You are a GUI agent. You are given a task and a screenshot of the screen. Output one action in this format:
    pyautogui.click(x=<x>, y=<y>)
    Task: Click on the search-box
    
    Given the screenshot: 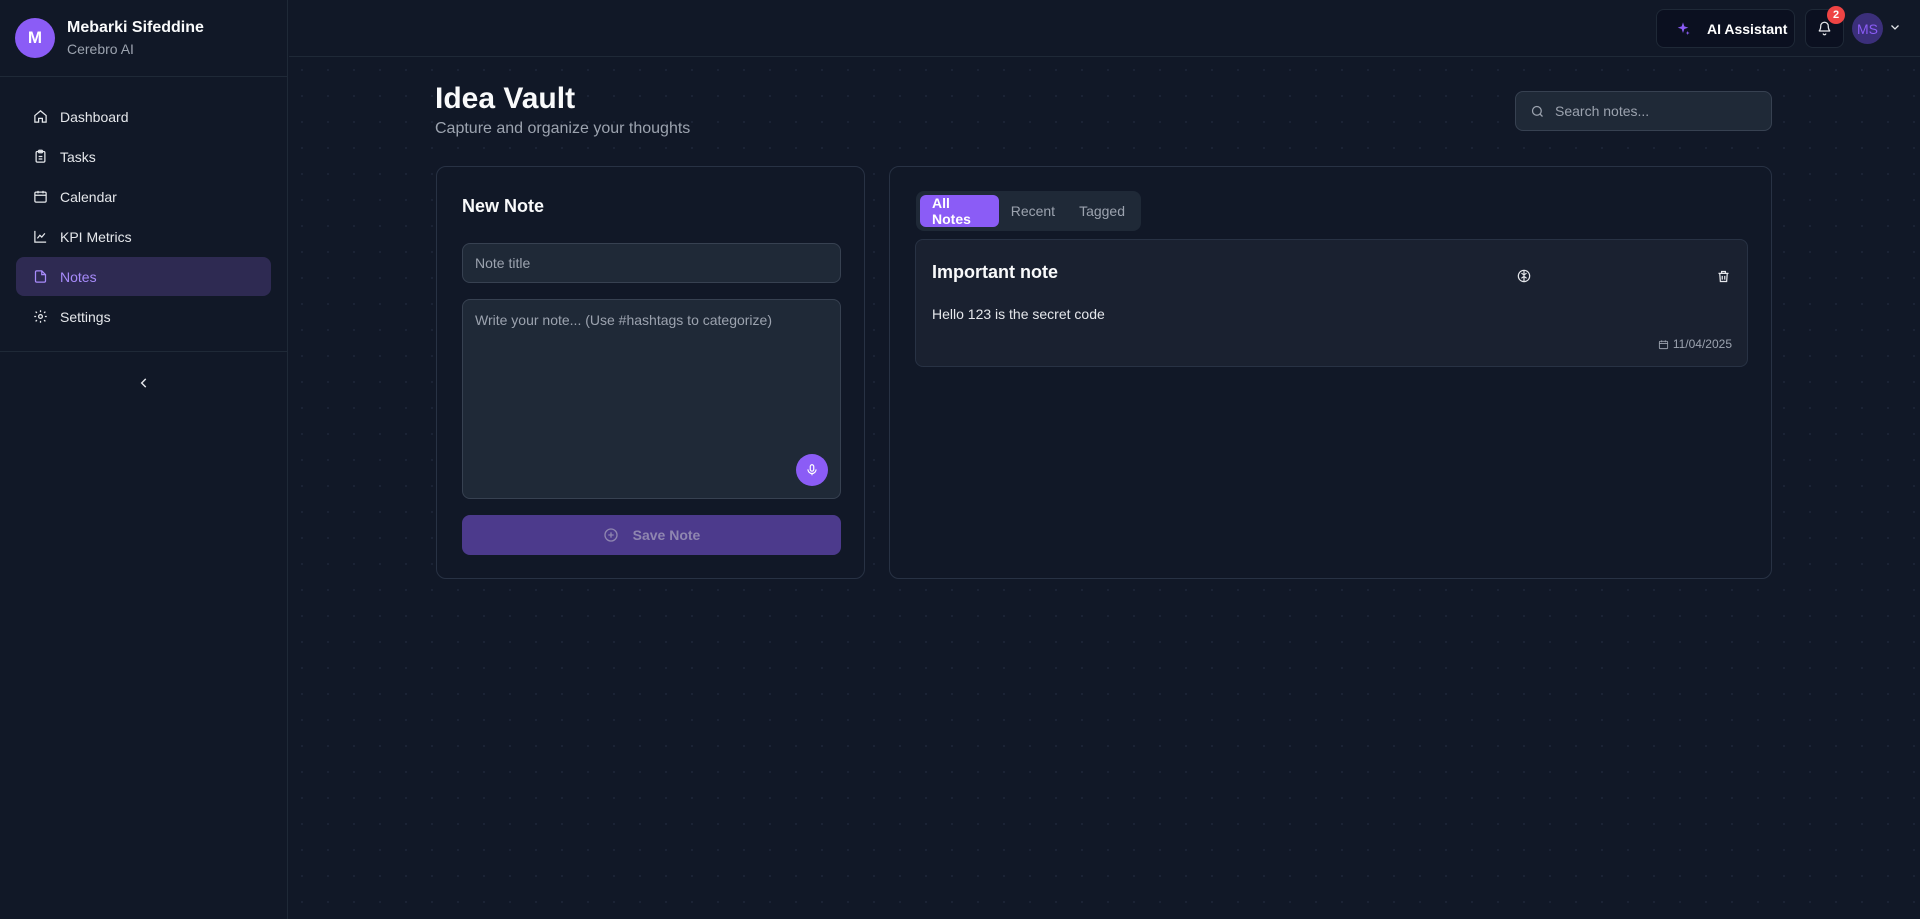 What is the action you would take?
    pyautogui.click(x=1643, y=111)
    